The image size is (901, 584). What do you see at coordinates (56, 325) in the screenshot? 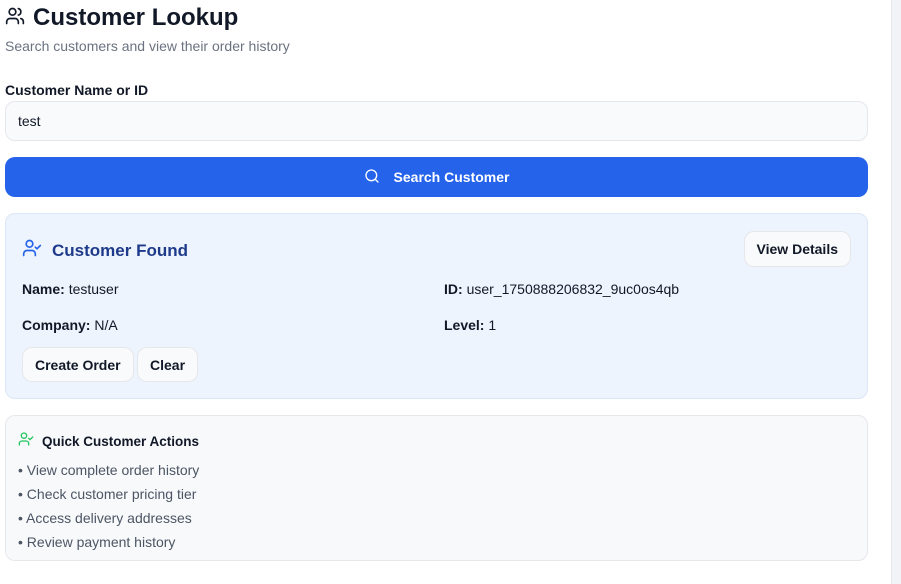
I see `customer-company-label: Company:` at bounding box center [56, 325].